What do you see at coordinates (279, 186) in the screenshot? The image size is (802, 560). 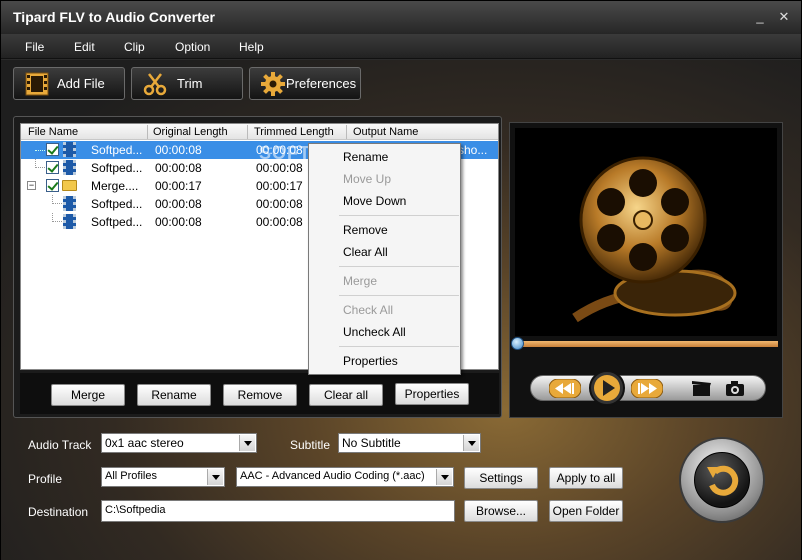 I see `cell-trimmed-length: 00:00:17` at bounding box center [279, 186].